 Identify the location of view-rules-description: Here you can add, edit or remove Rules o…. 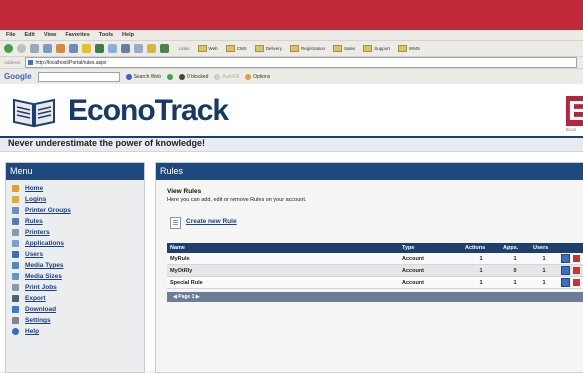
(237, 200).